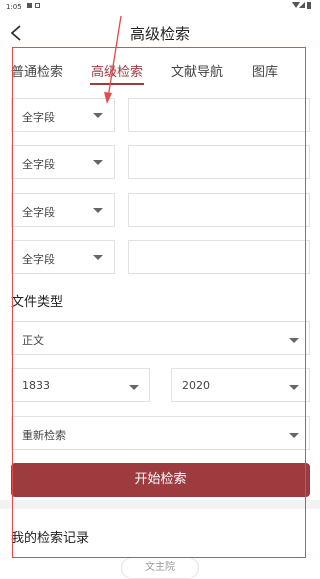  What do you see at coordinates (160, 338) in the screenshot?
I see `file-type-select: 正文` at bounding box center [160, 338].